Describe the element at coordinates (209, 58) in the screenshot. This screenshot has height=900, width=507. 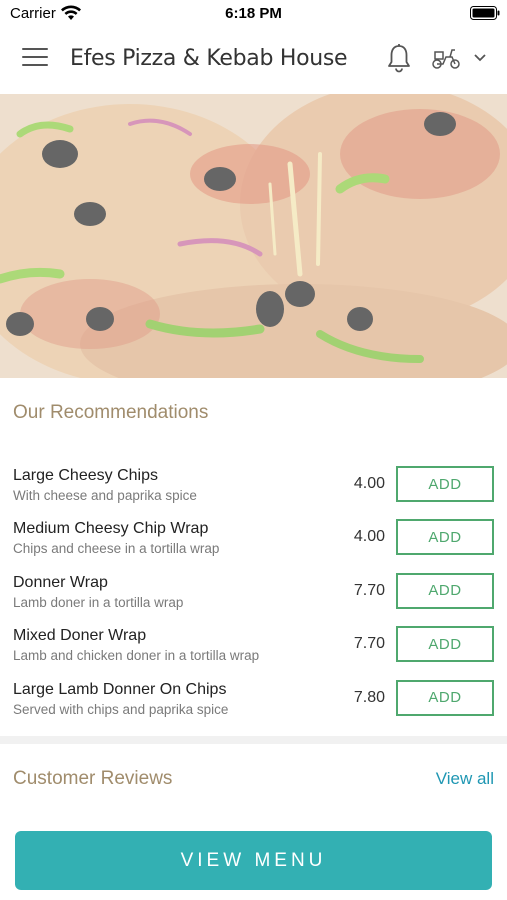
I see `page-title: Efes Pizza & Kebab House` at that location.